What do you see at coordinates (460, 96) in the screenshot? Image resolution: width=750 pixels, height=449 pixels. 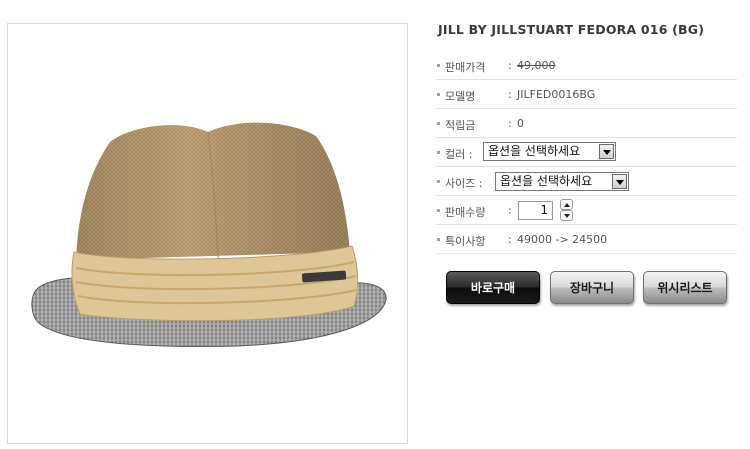 I see `model-label: 모델명` at bounding box center [460, 96].